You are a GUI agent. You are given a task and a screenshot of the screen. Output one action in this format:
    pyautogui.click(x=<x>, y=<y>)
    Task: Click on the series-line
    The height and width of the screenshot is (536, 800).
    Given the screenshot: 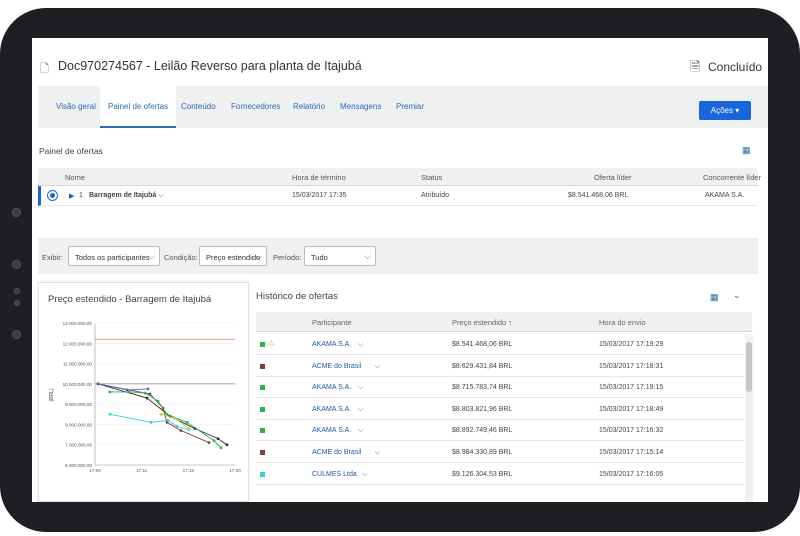 What is the action you would take?
    pyautogui.click(x=153, y=413)
    